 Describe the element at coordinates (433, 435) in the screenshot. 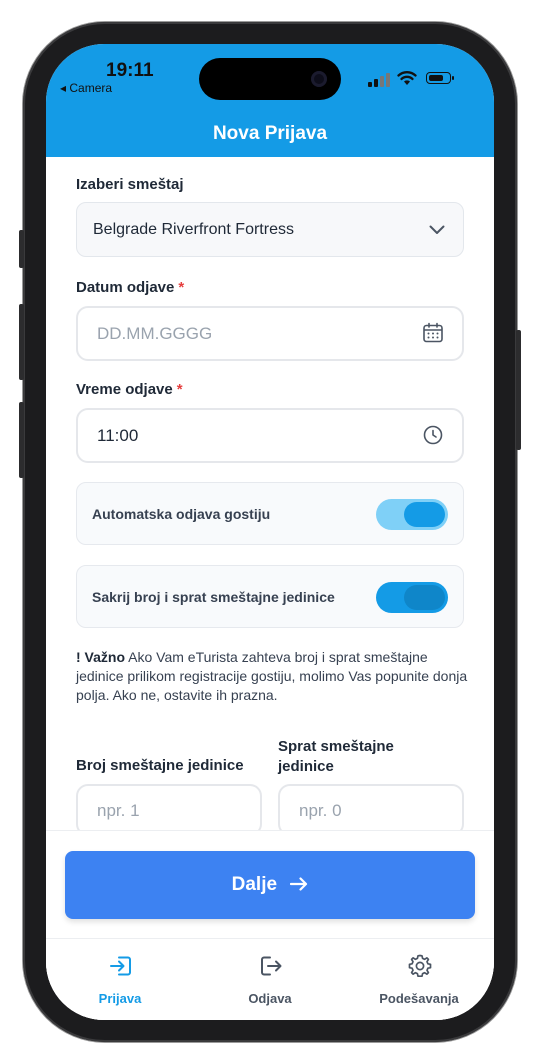

I see `clock-icon` at that location.